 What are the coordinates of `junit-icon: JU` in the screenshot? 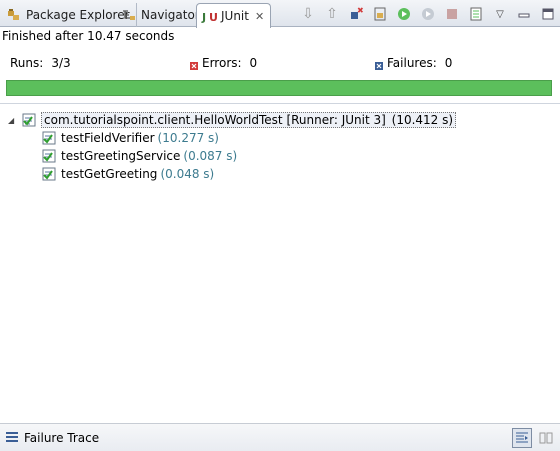 It's located at (209, 16).